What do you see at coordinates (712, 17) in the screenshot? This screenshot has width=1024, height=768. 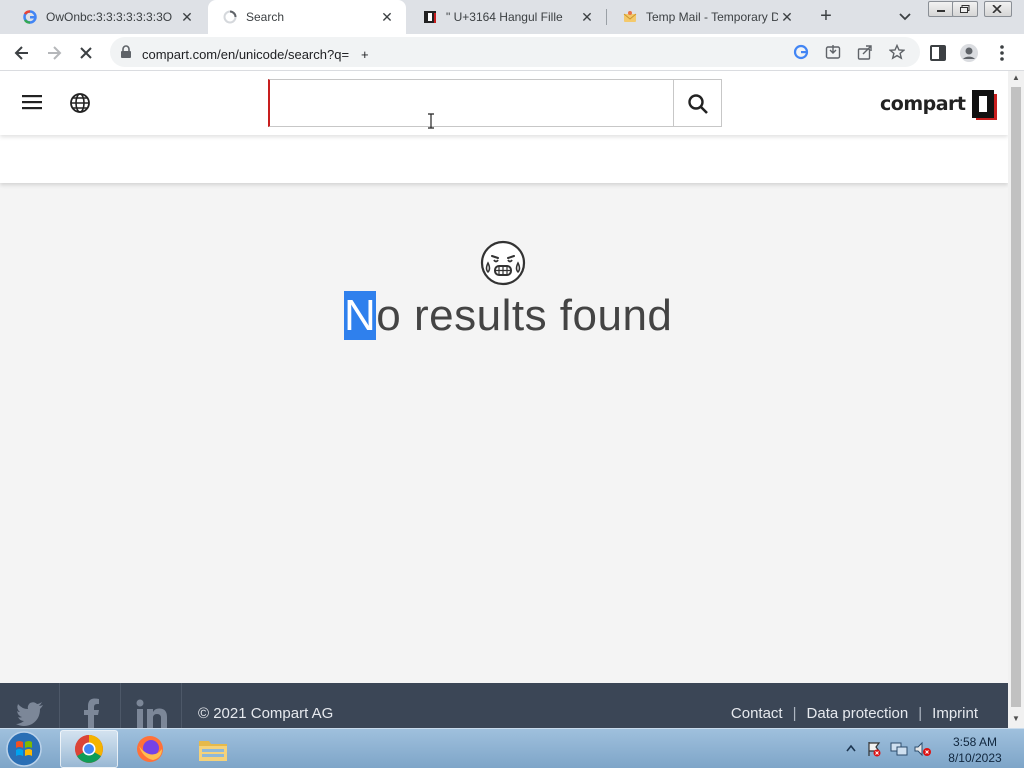 I see `tab-title: Temp Mail - Temporary D` at bounding box center [712, 17].